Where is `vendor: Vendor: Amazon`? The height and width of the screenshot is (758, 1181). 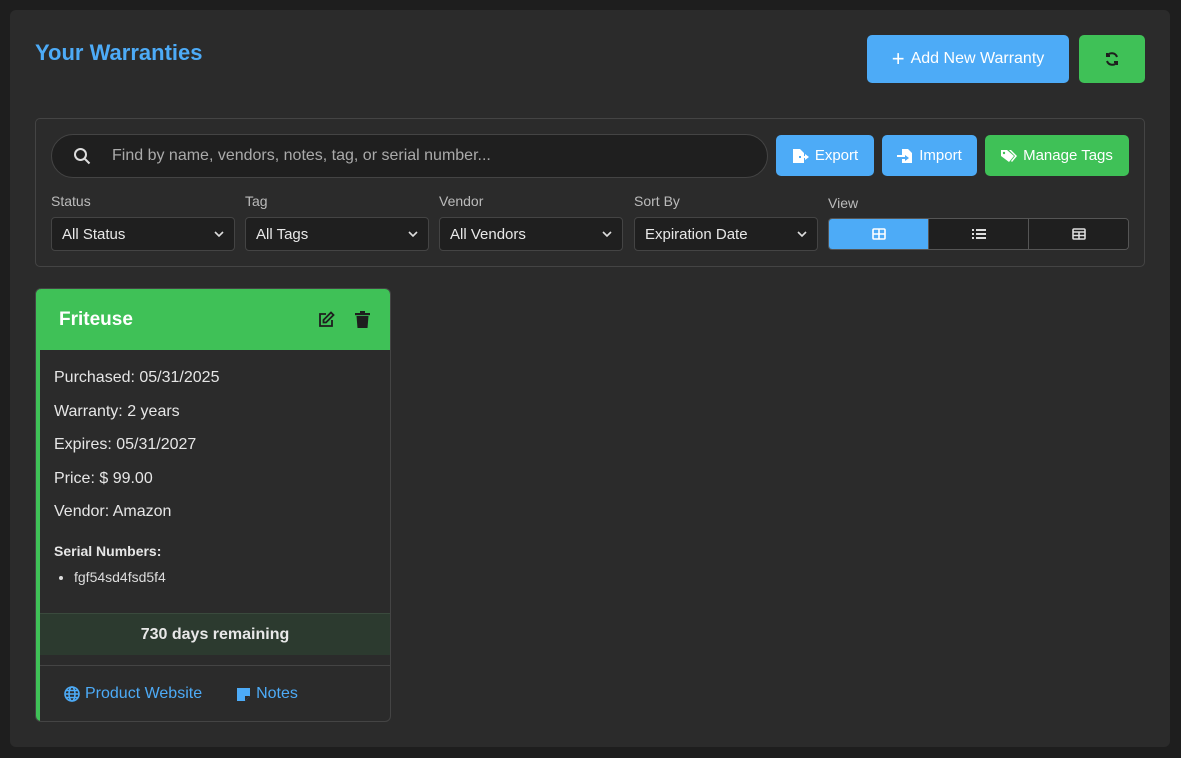 vendor: Vendor: Amazon is located at coordinates (113, 512).